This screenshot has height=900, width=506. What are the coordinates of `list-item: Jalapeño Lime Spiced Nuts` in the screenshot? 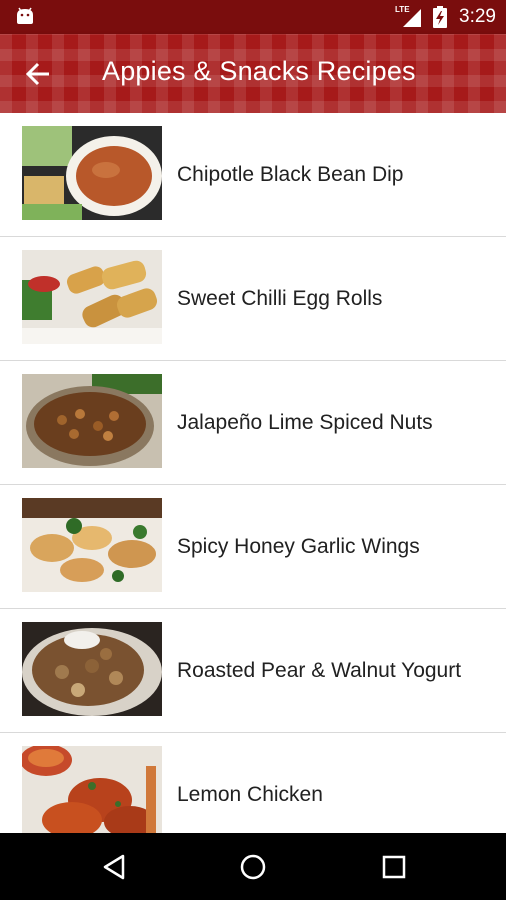 It's located at (253, 423).